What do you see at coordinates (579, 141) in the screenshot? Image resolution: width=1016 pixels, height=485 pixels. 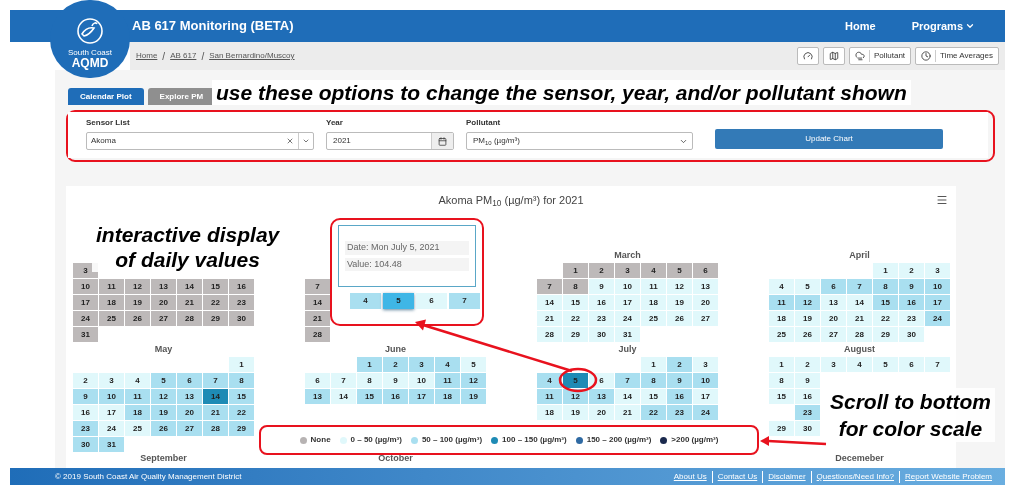 I see `pollutant-select: PM$_{10}$ (µg/m³)` at bounding box center [579, 141].